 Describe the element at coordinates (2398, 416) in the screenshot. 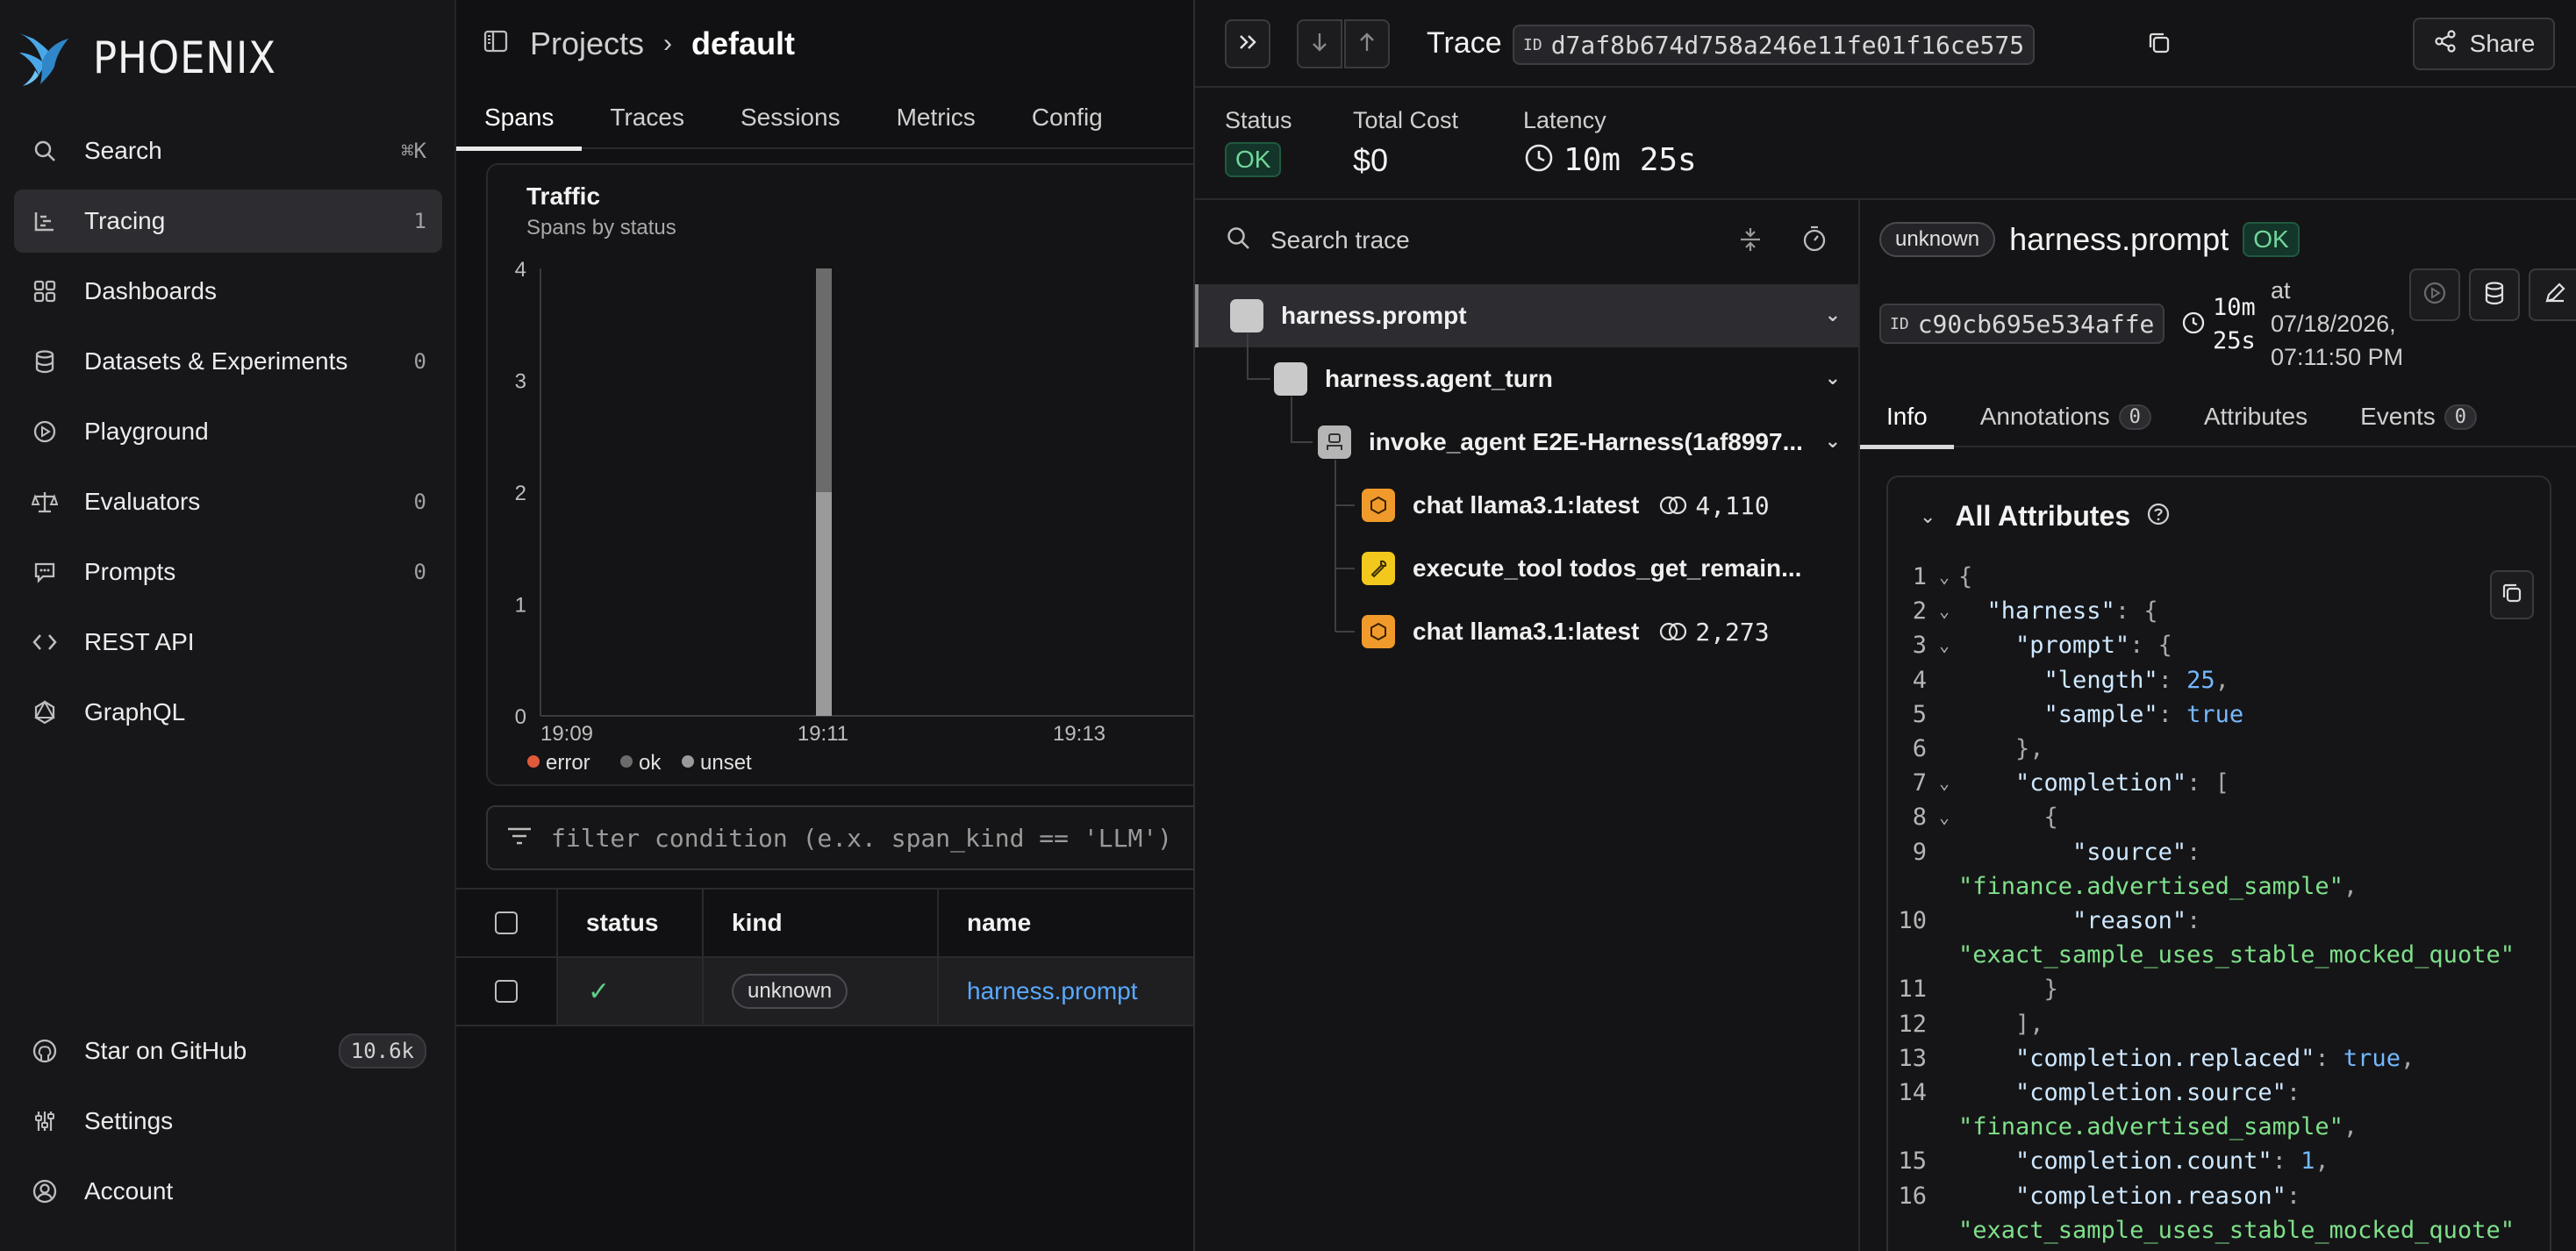

I see `tab-label: Events` at that location.